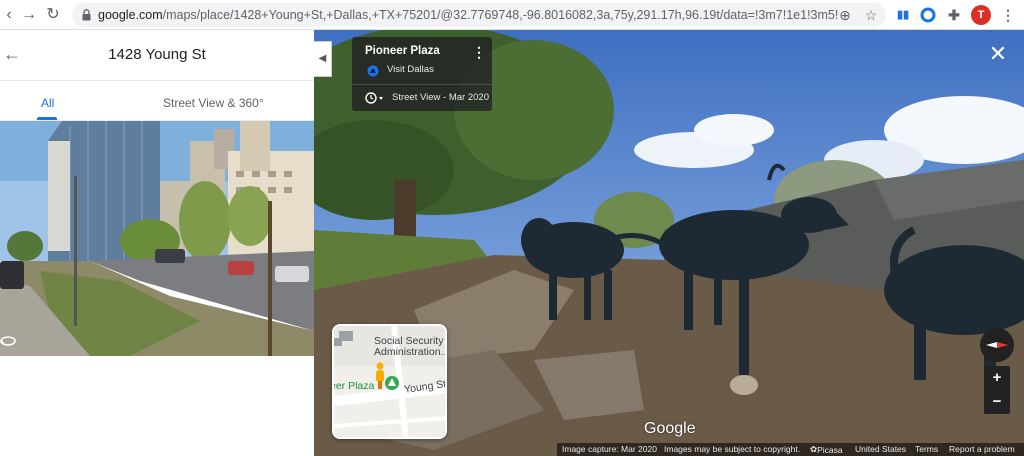 The height and width of the screenshot is (456, 1024). I want to click on google-logo: Google, so click(670, 428).